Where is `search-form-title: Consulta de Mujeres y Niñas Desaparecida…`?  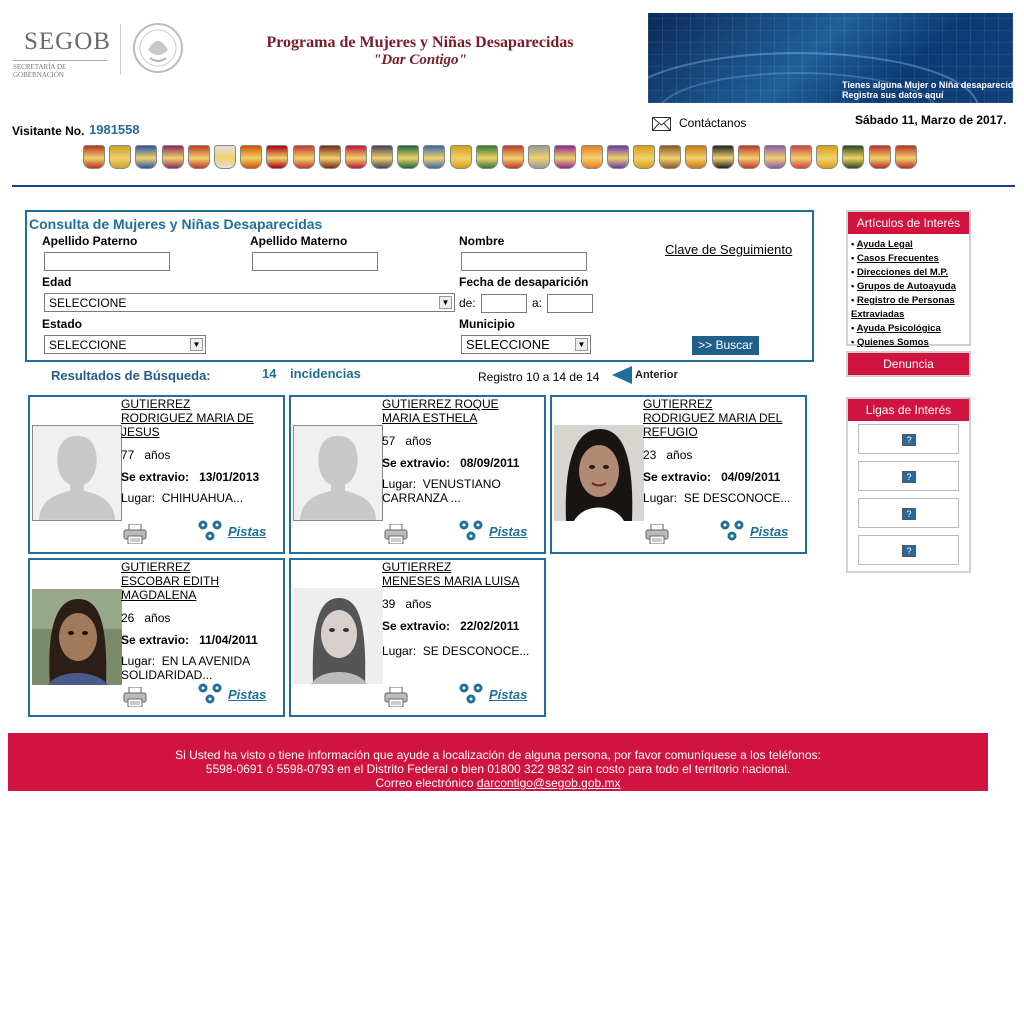
search-form-title: Consulta de Mujeres y Niñas Desaparecida… is located at coordinates (176, 224).